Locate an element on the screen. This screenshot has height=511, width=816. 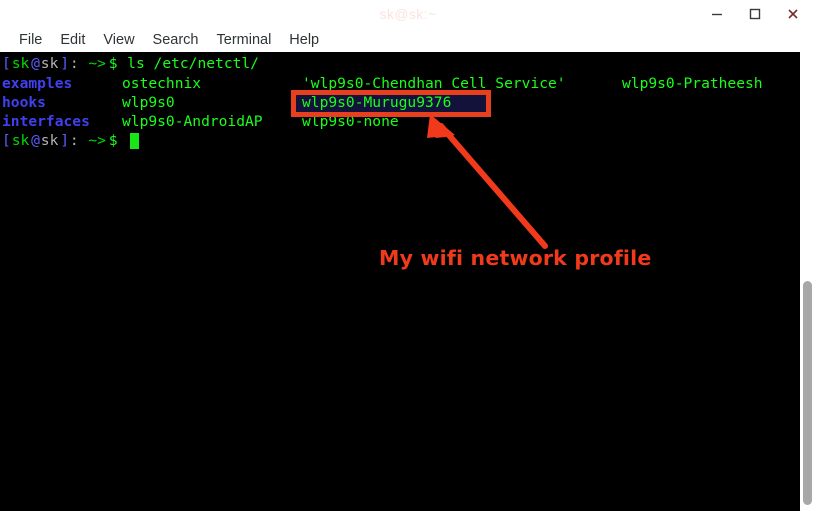
prompt-open-bracket: [ is located at coordinates (6, 63).